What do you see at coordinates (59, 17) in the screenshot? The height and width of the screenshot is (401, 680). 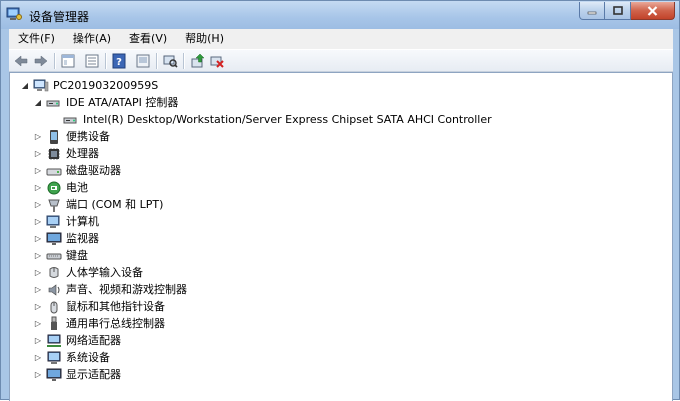 I see `window-title: 设备管理器` at bounding box center [59, 17].